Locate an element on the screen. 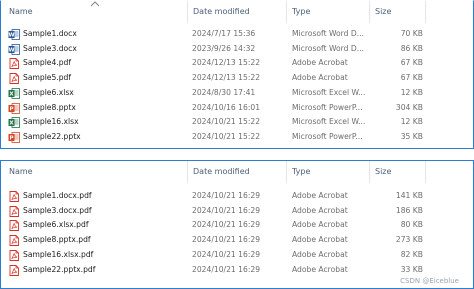 Image resolution: width=474 pixels, height=289 pixels. file-size: 186 KB is located at coordinates (409, 210).